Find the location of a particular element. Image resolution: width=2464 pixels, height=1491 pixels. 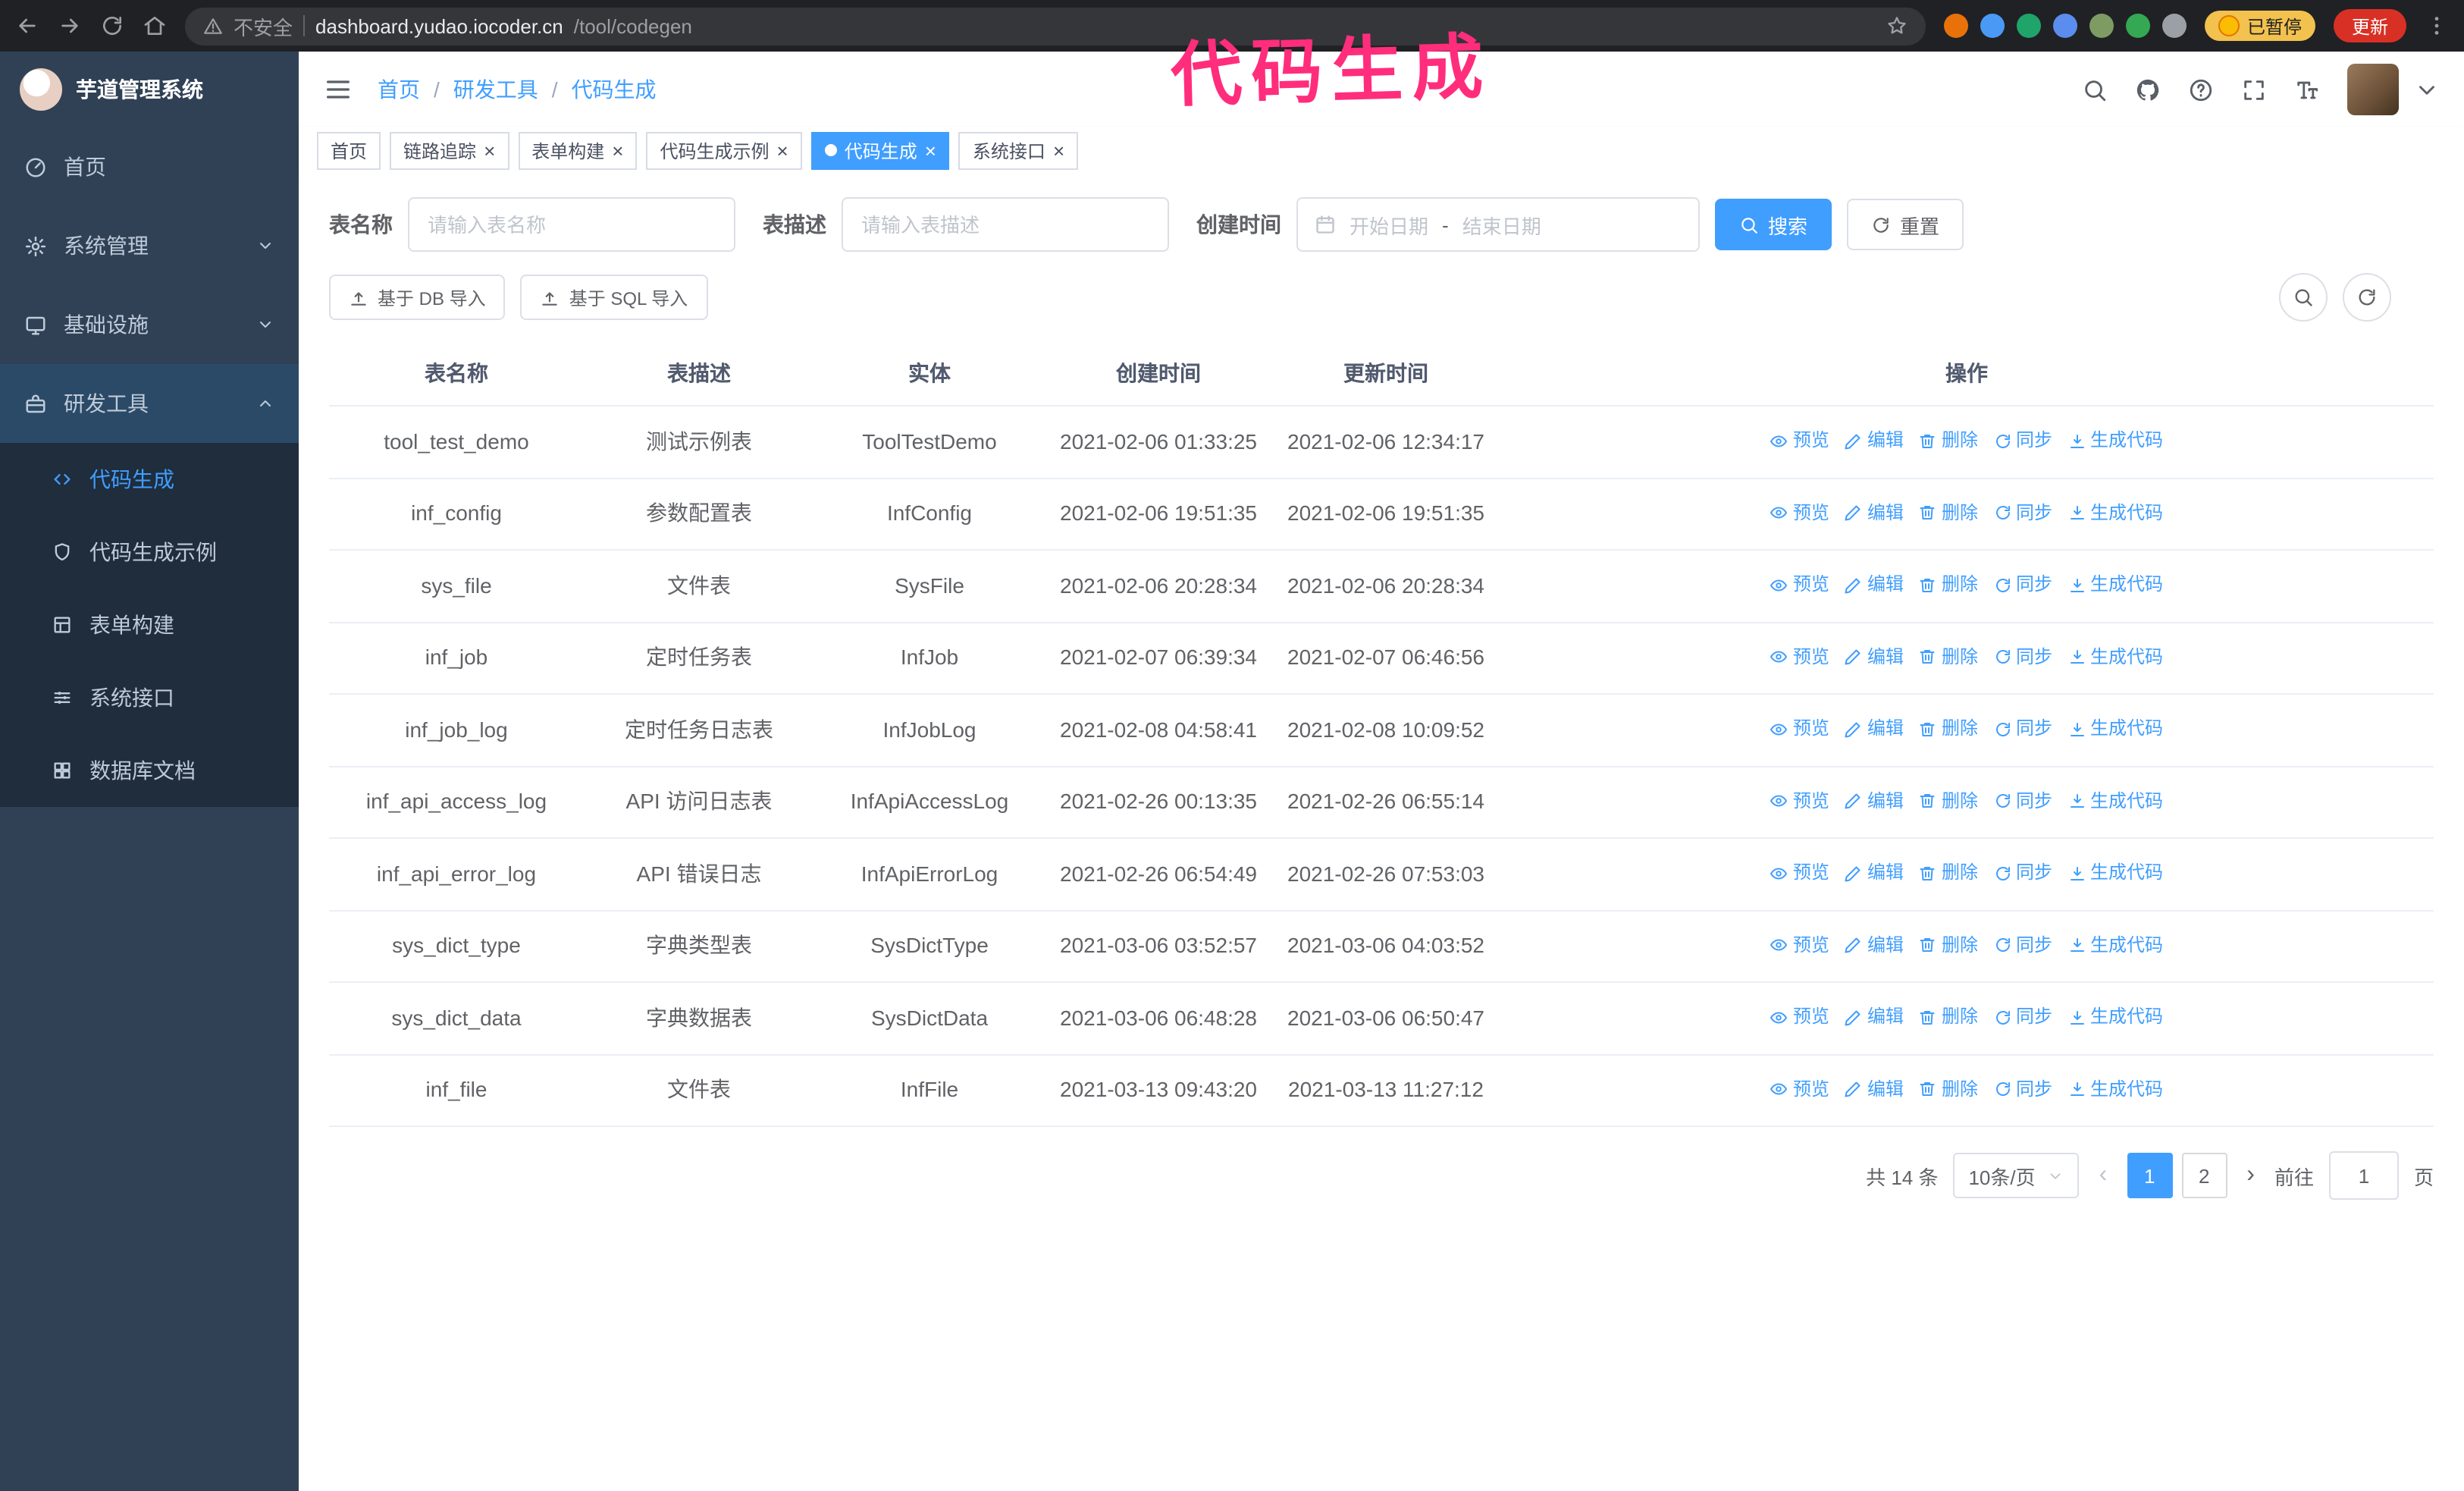

sidebar-subitem-db-document: 数据库文档 is located at coordinates (150, 770).